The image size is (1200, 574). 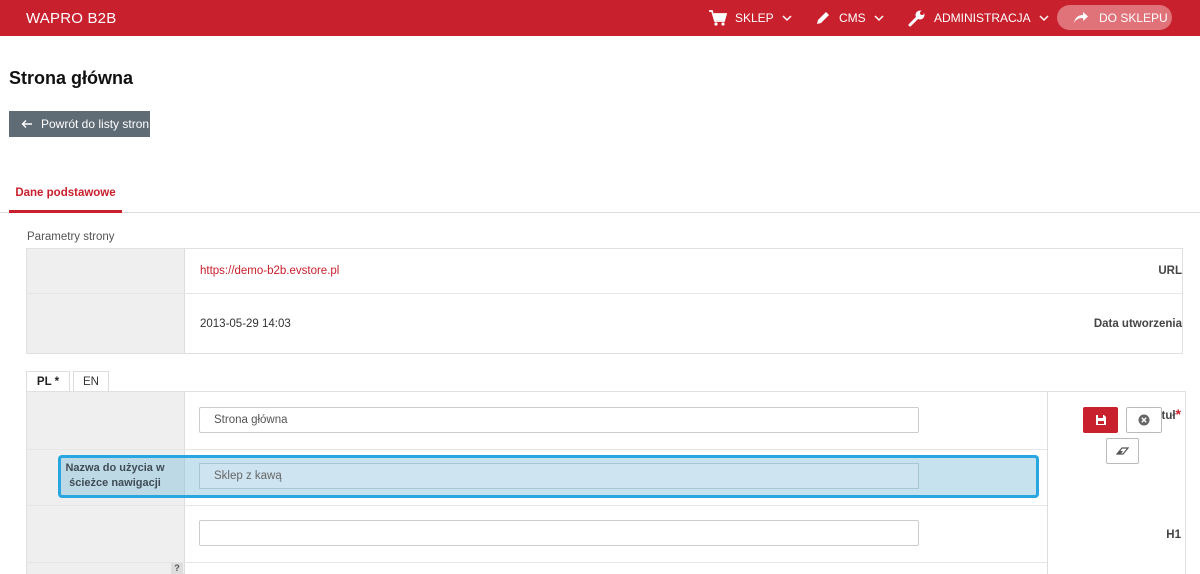 I want to click on nav-cms-menu: CMS, so click(x=849, y=18).